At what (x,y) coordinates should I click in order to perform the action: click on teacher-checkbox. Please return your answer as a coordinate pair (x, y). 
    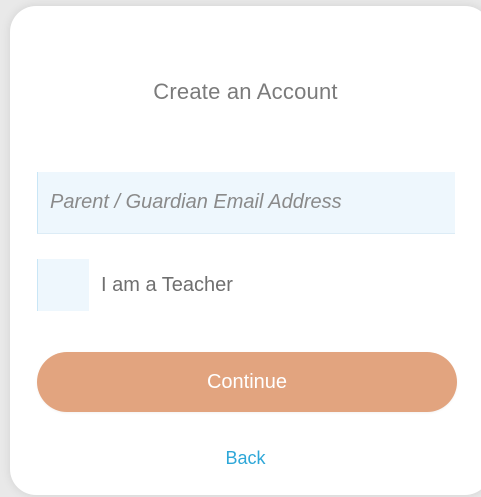
    Looking at the image, I should click on (63, 285).